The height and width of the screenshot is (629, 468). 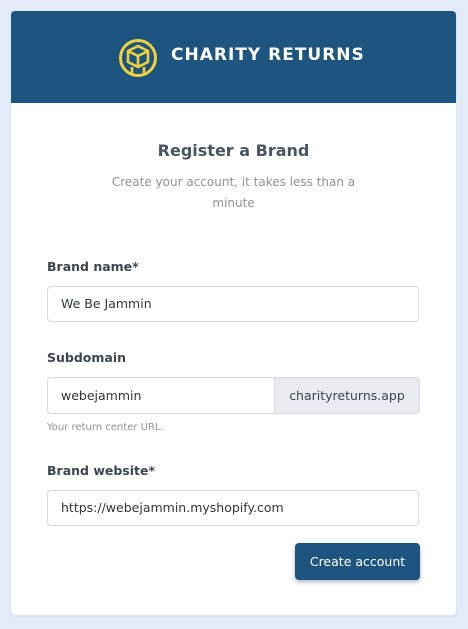 What do you see at coordinates (105, 427) in the screenshot?
I see `subdomain-help-text: Your return center URL.` at bounding box center [105, 427].